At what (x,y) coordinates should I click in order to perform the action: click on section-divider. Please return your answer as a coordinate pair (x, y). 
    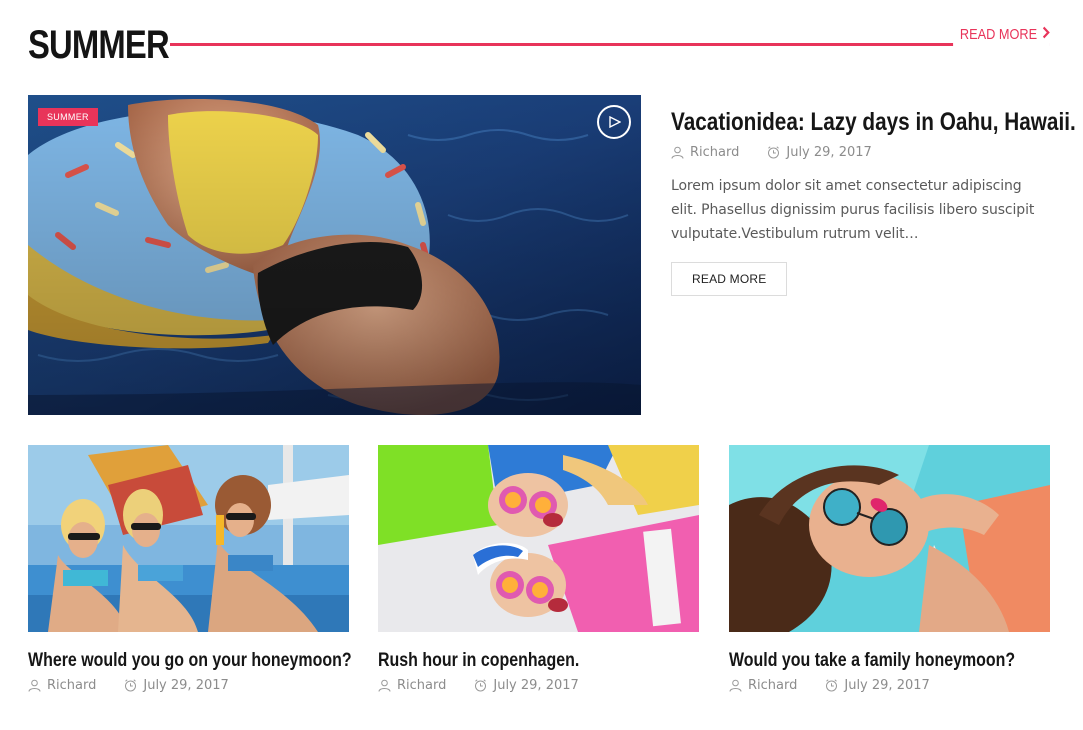
    Looking at the image, I should click on (610, 44).